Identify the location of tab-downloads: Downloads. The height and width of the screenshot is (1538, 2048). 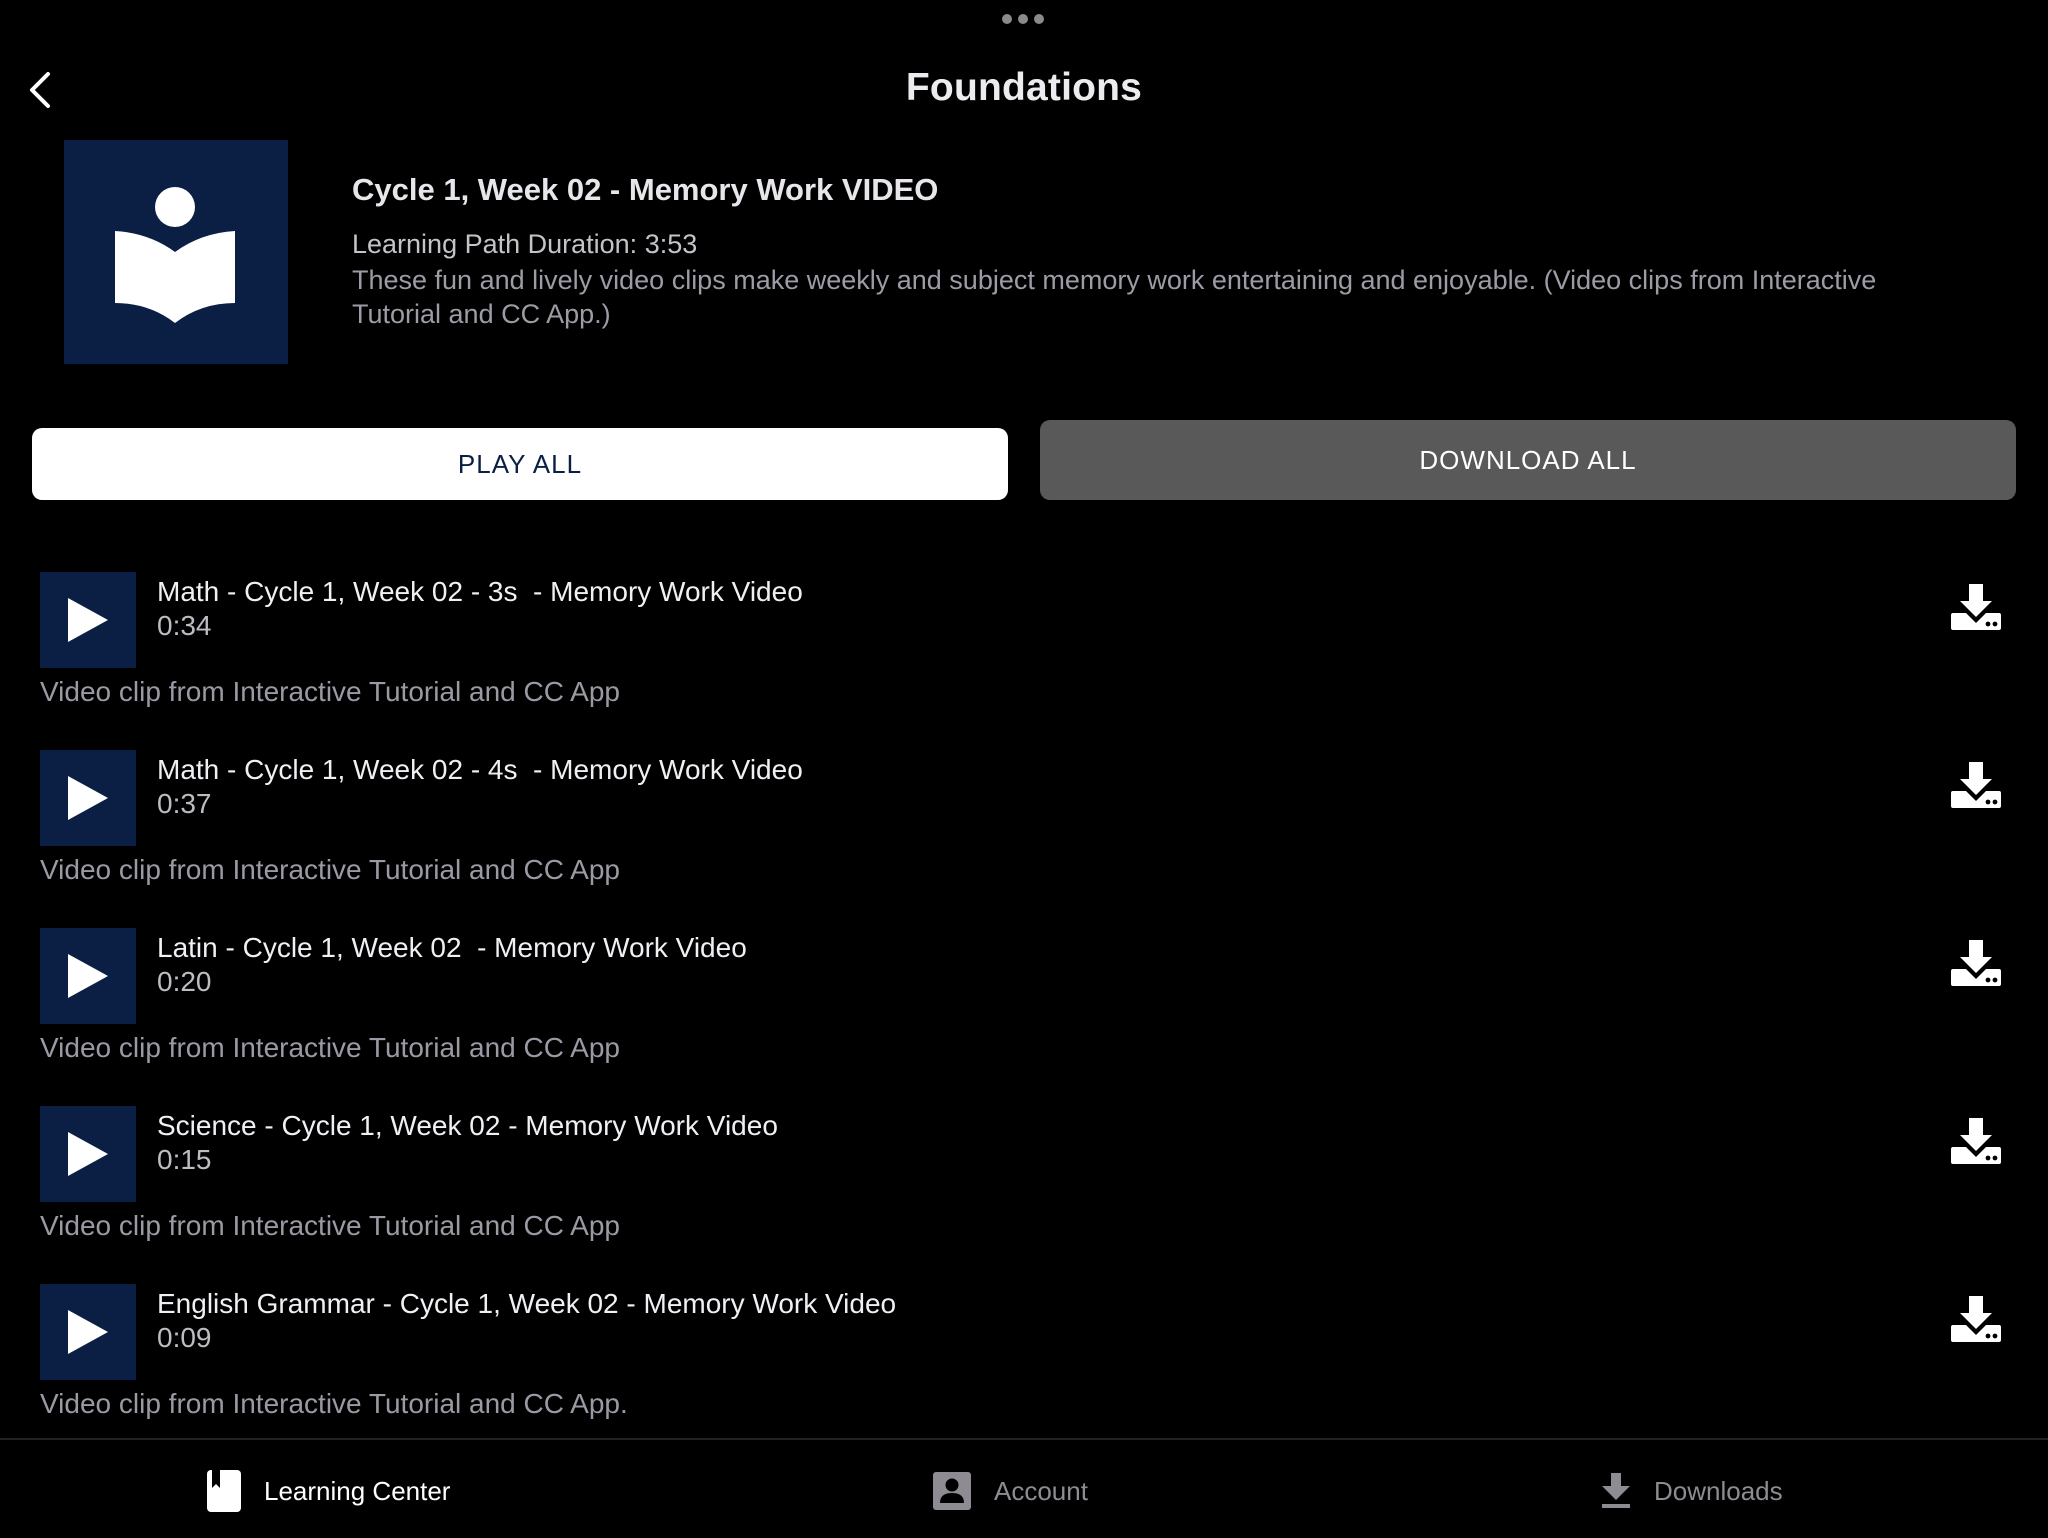
(1691, 1491).